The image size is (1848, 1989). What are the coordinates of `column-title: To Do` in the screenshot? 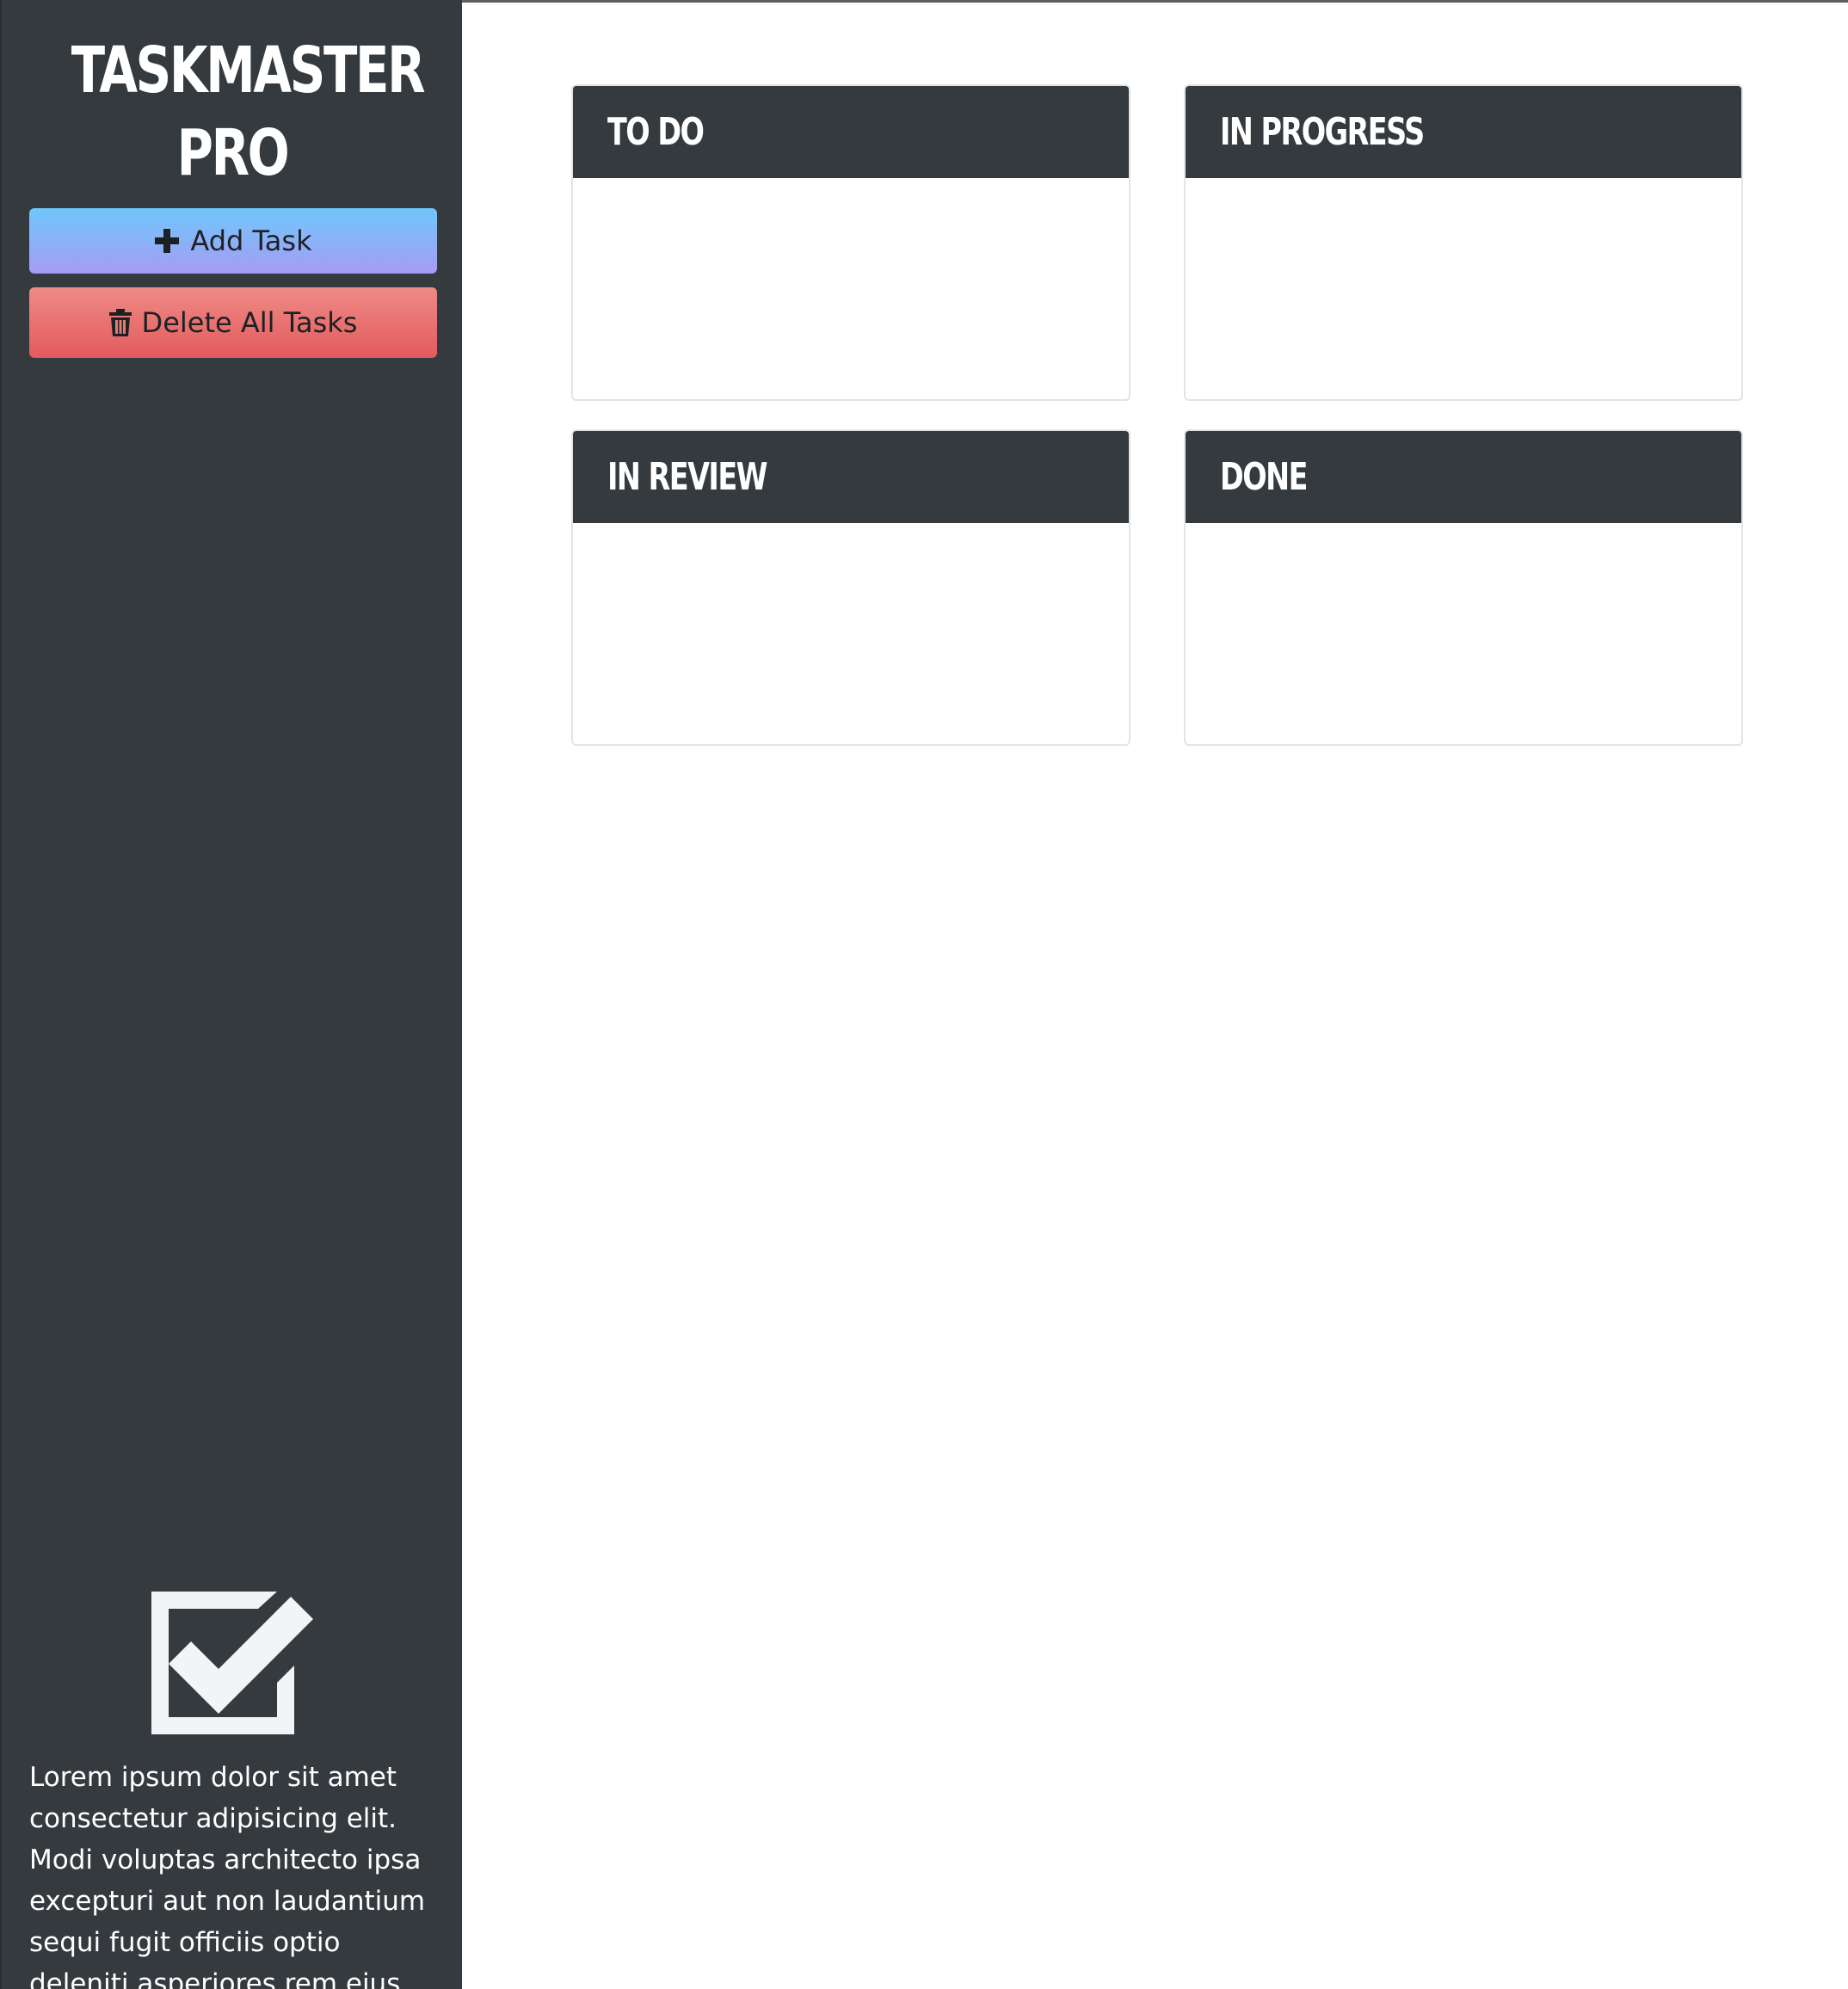 It's located at (656, 132).